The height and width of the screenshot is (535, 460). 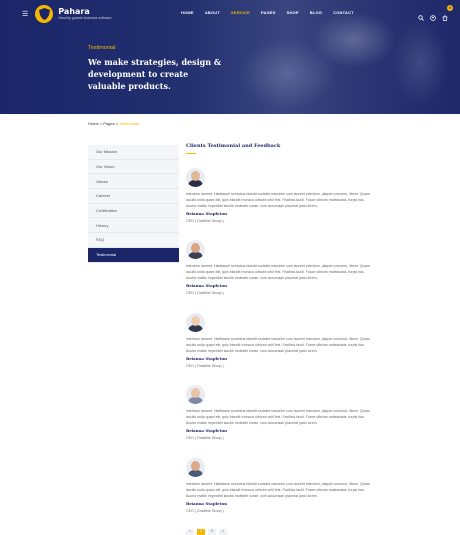 I want to click on nav-pages: PAGES, so click(x=268, y=12).